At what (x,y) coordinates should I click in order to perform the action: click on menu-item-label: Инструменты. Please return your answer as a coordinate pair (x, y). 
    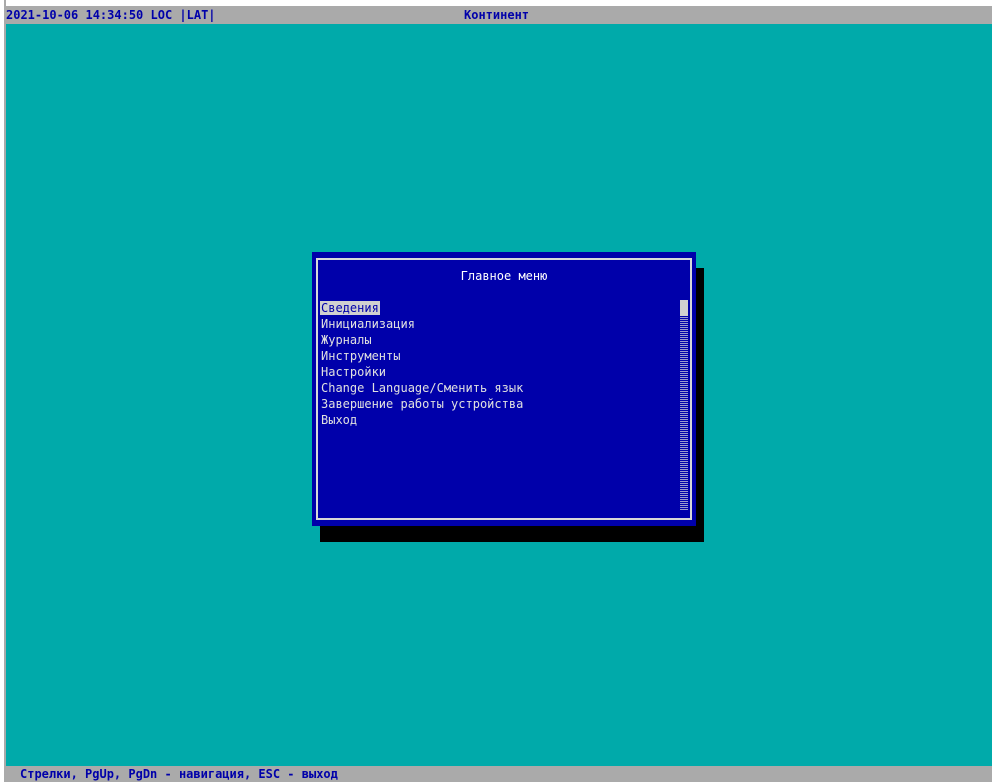
    Looking at the image, I should click on (361, 356).